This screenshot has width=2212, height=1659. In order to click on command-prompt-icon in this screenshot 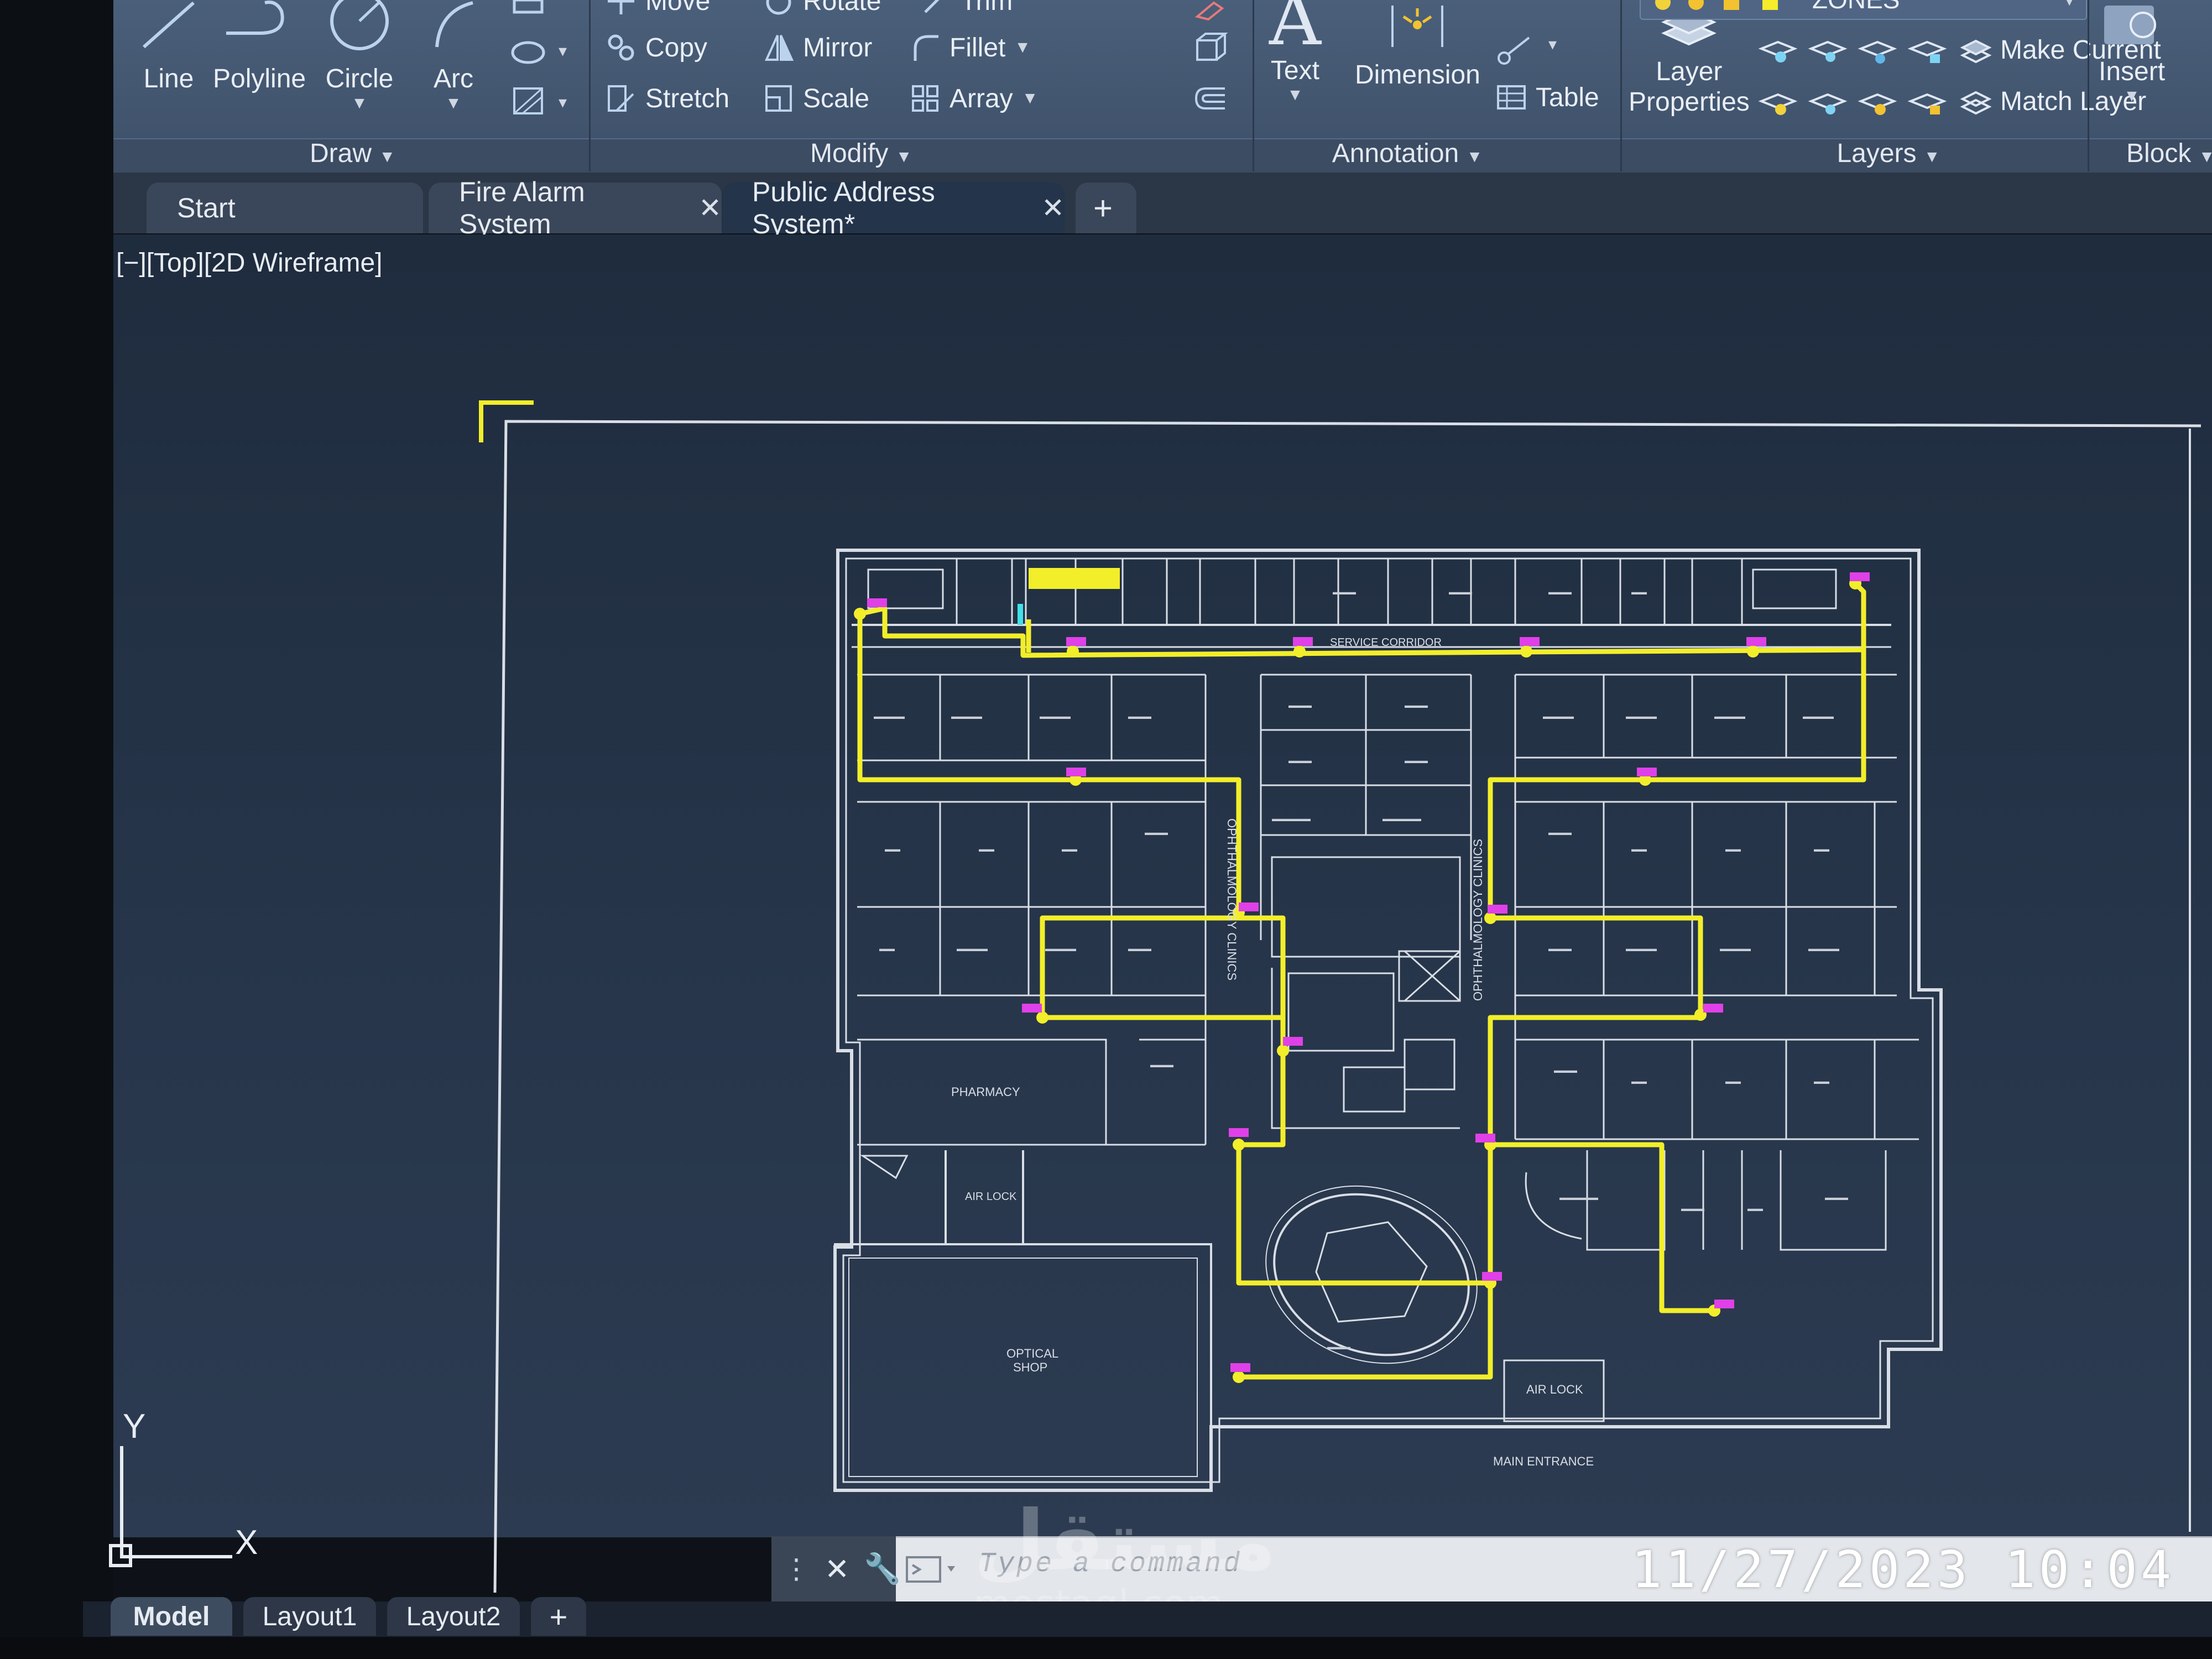, I will do `click(935, 1570)`.